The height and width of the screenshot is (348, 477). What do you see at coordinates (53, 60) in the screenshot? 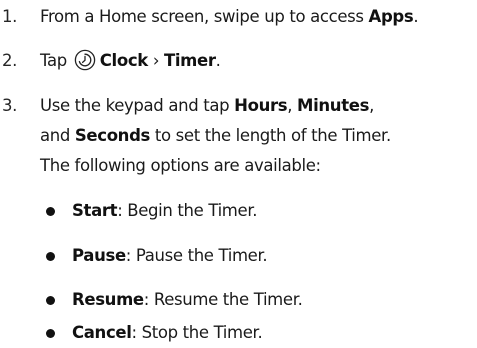
I see `step-2-text: Tap` at bounding box center [53, 60].